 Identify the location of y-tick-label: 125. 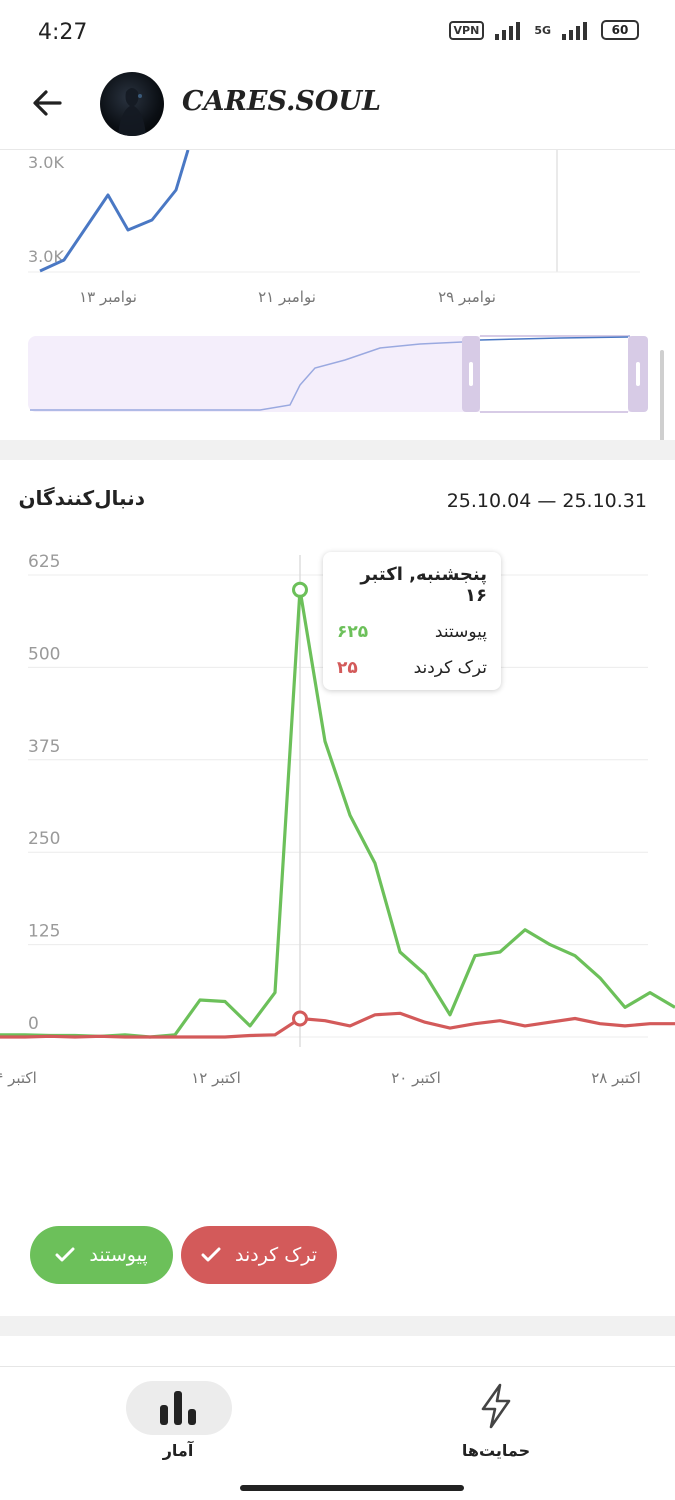
(44, 932).